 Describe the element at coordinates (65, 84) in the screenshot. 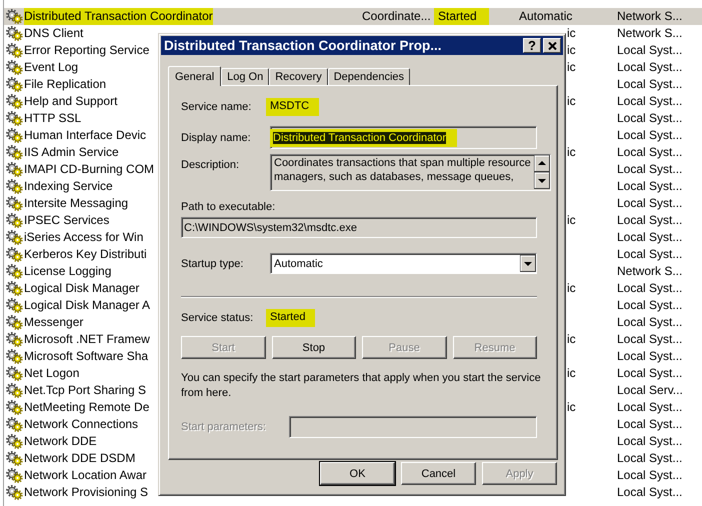

I see `service-name: File Replication` at that location.